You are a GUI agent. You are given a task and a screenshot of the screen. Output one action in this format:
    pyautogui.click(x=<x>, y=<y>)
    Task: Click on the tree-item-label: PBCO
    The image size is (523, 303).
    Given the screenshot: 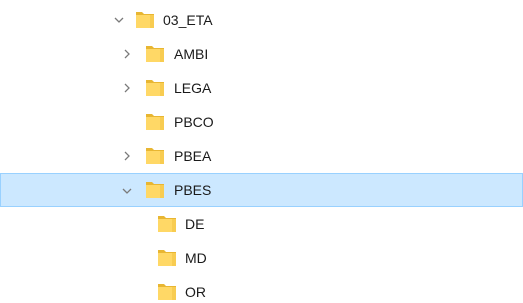 What is the action you would take?
    pyautogui.click(x=194, y=122)
    